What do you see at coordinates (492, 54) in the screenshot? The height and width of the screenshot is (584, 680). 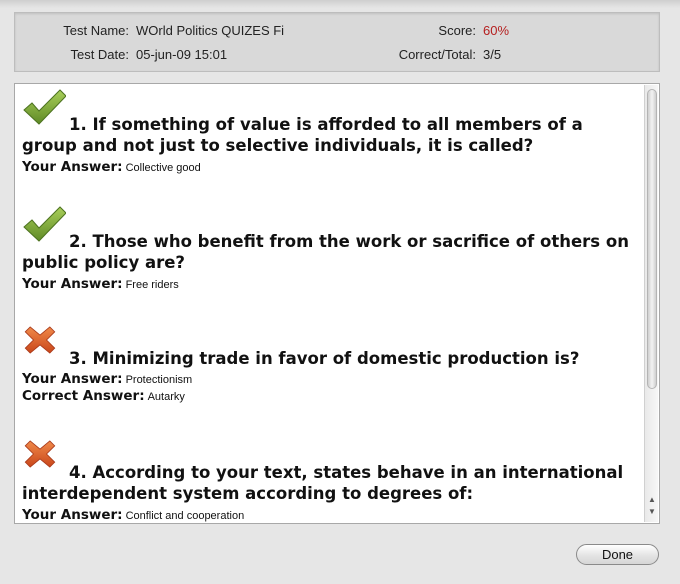 I see `correct-total-value: 3/5` at bounding box center [492, 54].